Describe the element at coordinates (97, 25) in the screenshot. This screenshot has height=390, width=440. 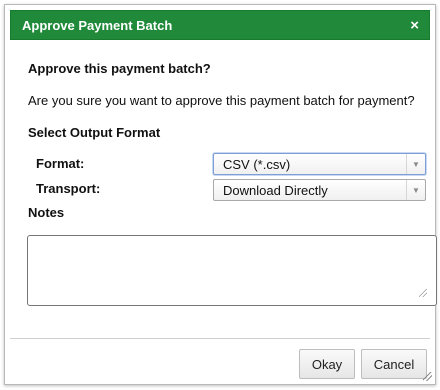
I see `dialog-title: Approve Payment Batch` at that location.